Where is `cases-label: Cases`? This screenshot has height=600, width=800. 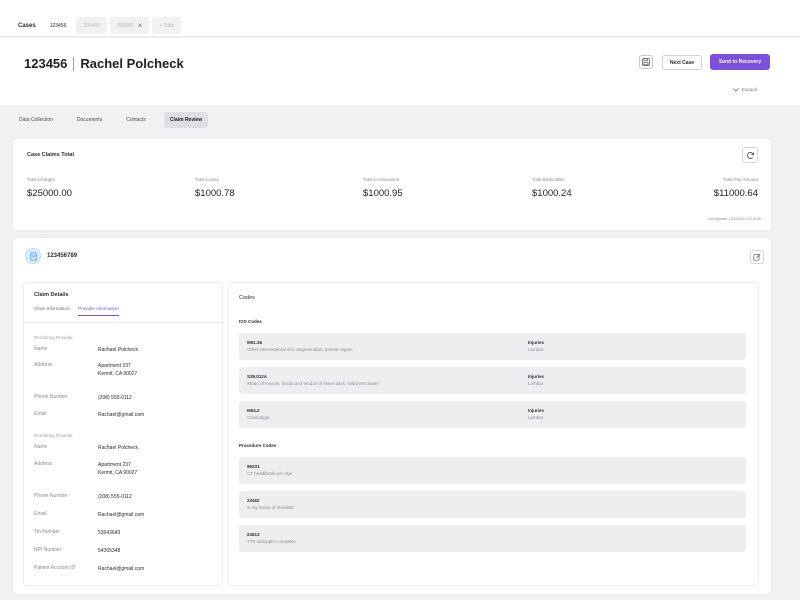
cases-label: Cases is located at coordinates (27, 26).